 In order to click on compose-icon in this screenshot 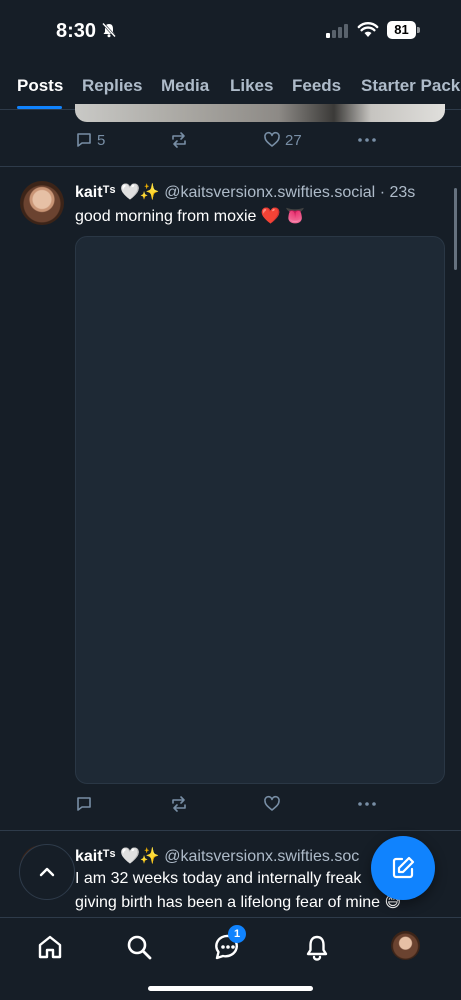, I will do `click(403, 867)`.